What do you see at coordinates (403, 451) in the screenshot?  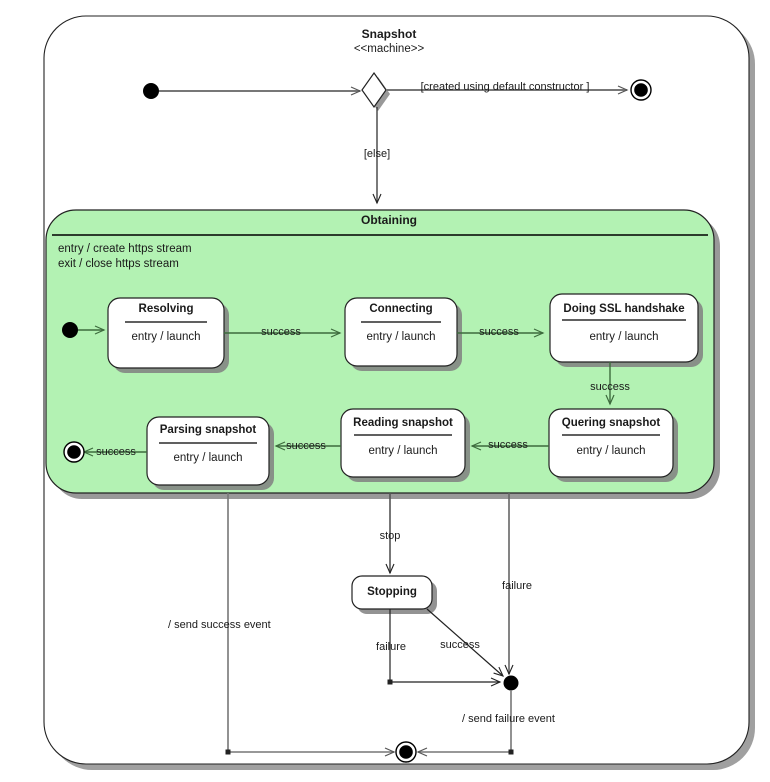 I see `state-reading-body: entry / launch` at bounding box center [403, 451].